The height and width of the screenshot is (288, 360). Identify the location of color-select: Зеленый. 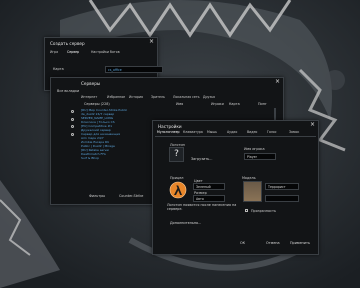
(209, 186).